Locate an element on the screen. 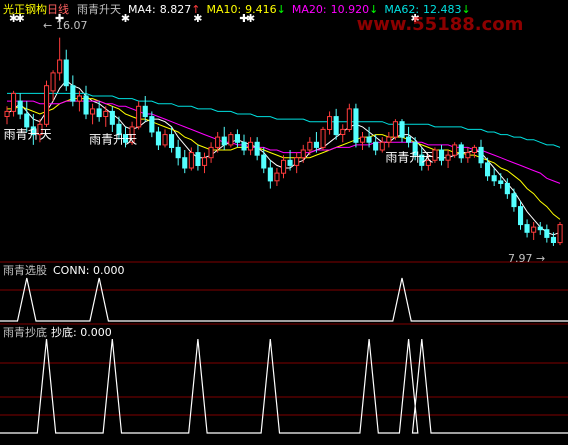 The width and height of the screenshot is (568, 445). stock-pick-chart: 雨青选股 CONN: 0.000 is located at coordinates (284, 294).